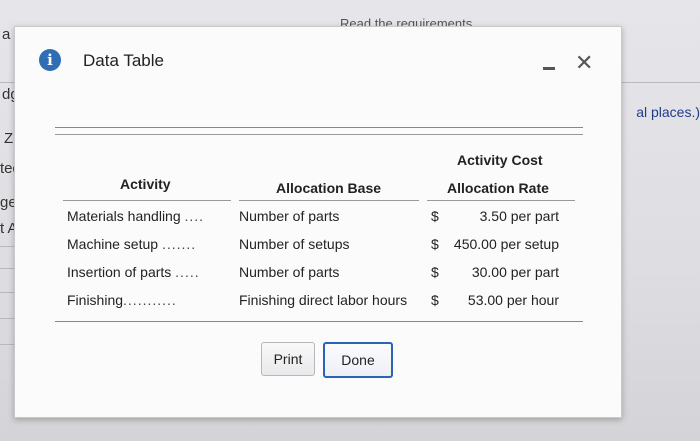 This screenshot has width=700, height=441. What do you see at coordinates (294, 244) in the screenshot?
I see `cell-allocation-base: Number of setups` at bounding box center [294, 244].